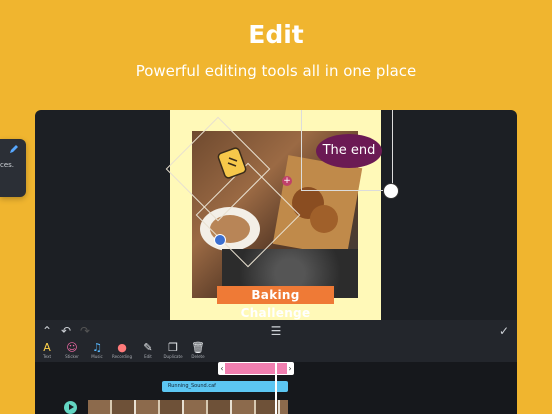 This screenshot has width=552, height=414. I want to click on video-strip, so click(188, 407).